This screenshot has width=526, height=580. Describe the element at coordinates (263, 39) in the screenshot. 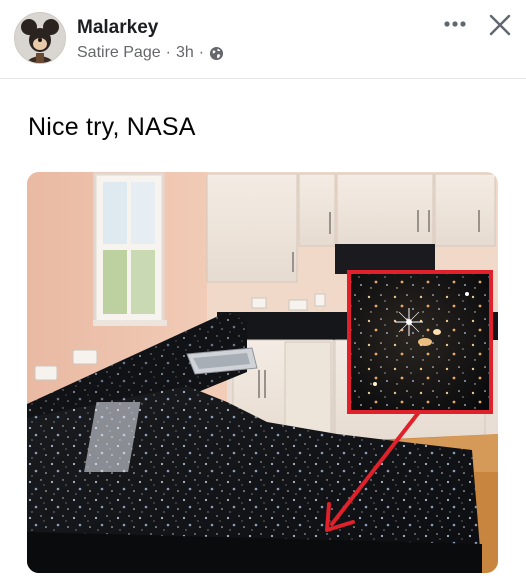

I see `post-header: Malarkey Satire Page · 3h ·` at that location.